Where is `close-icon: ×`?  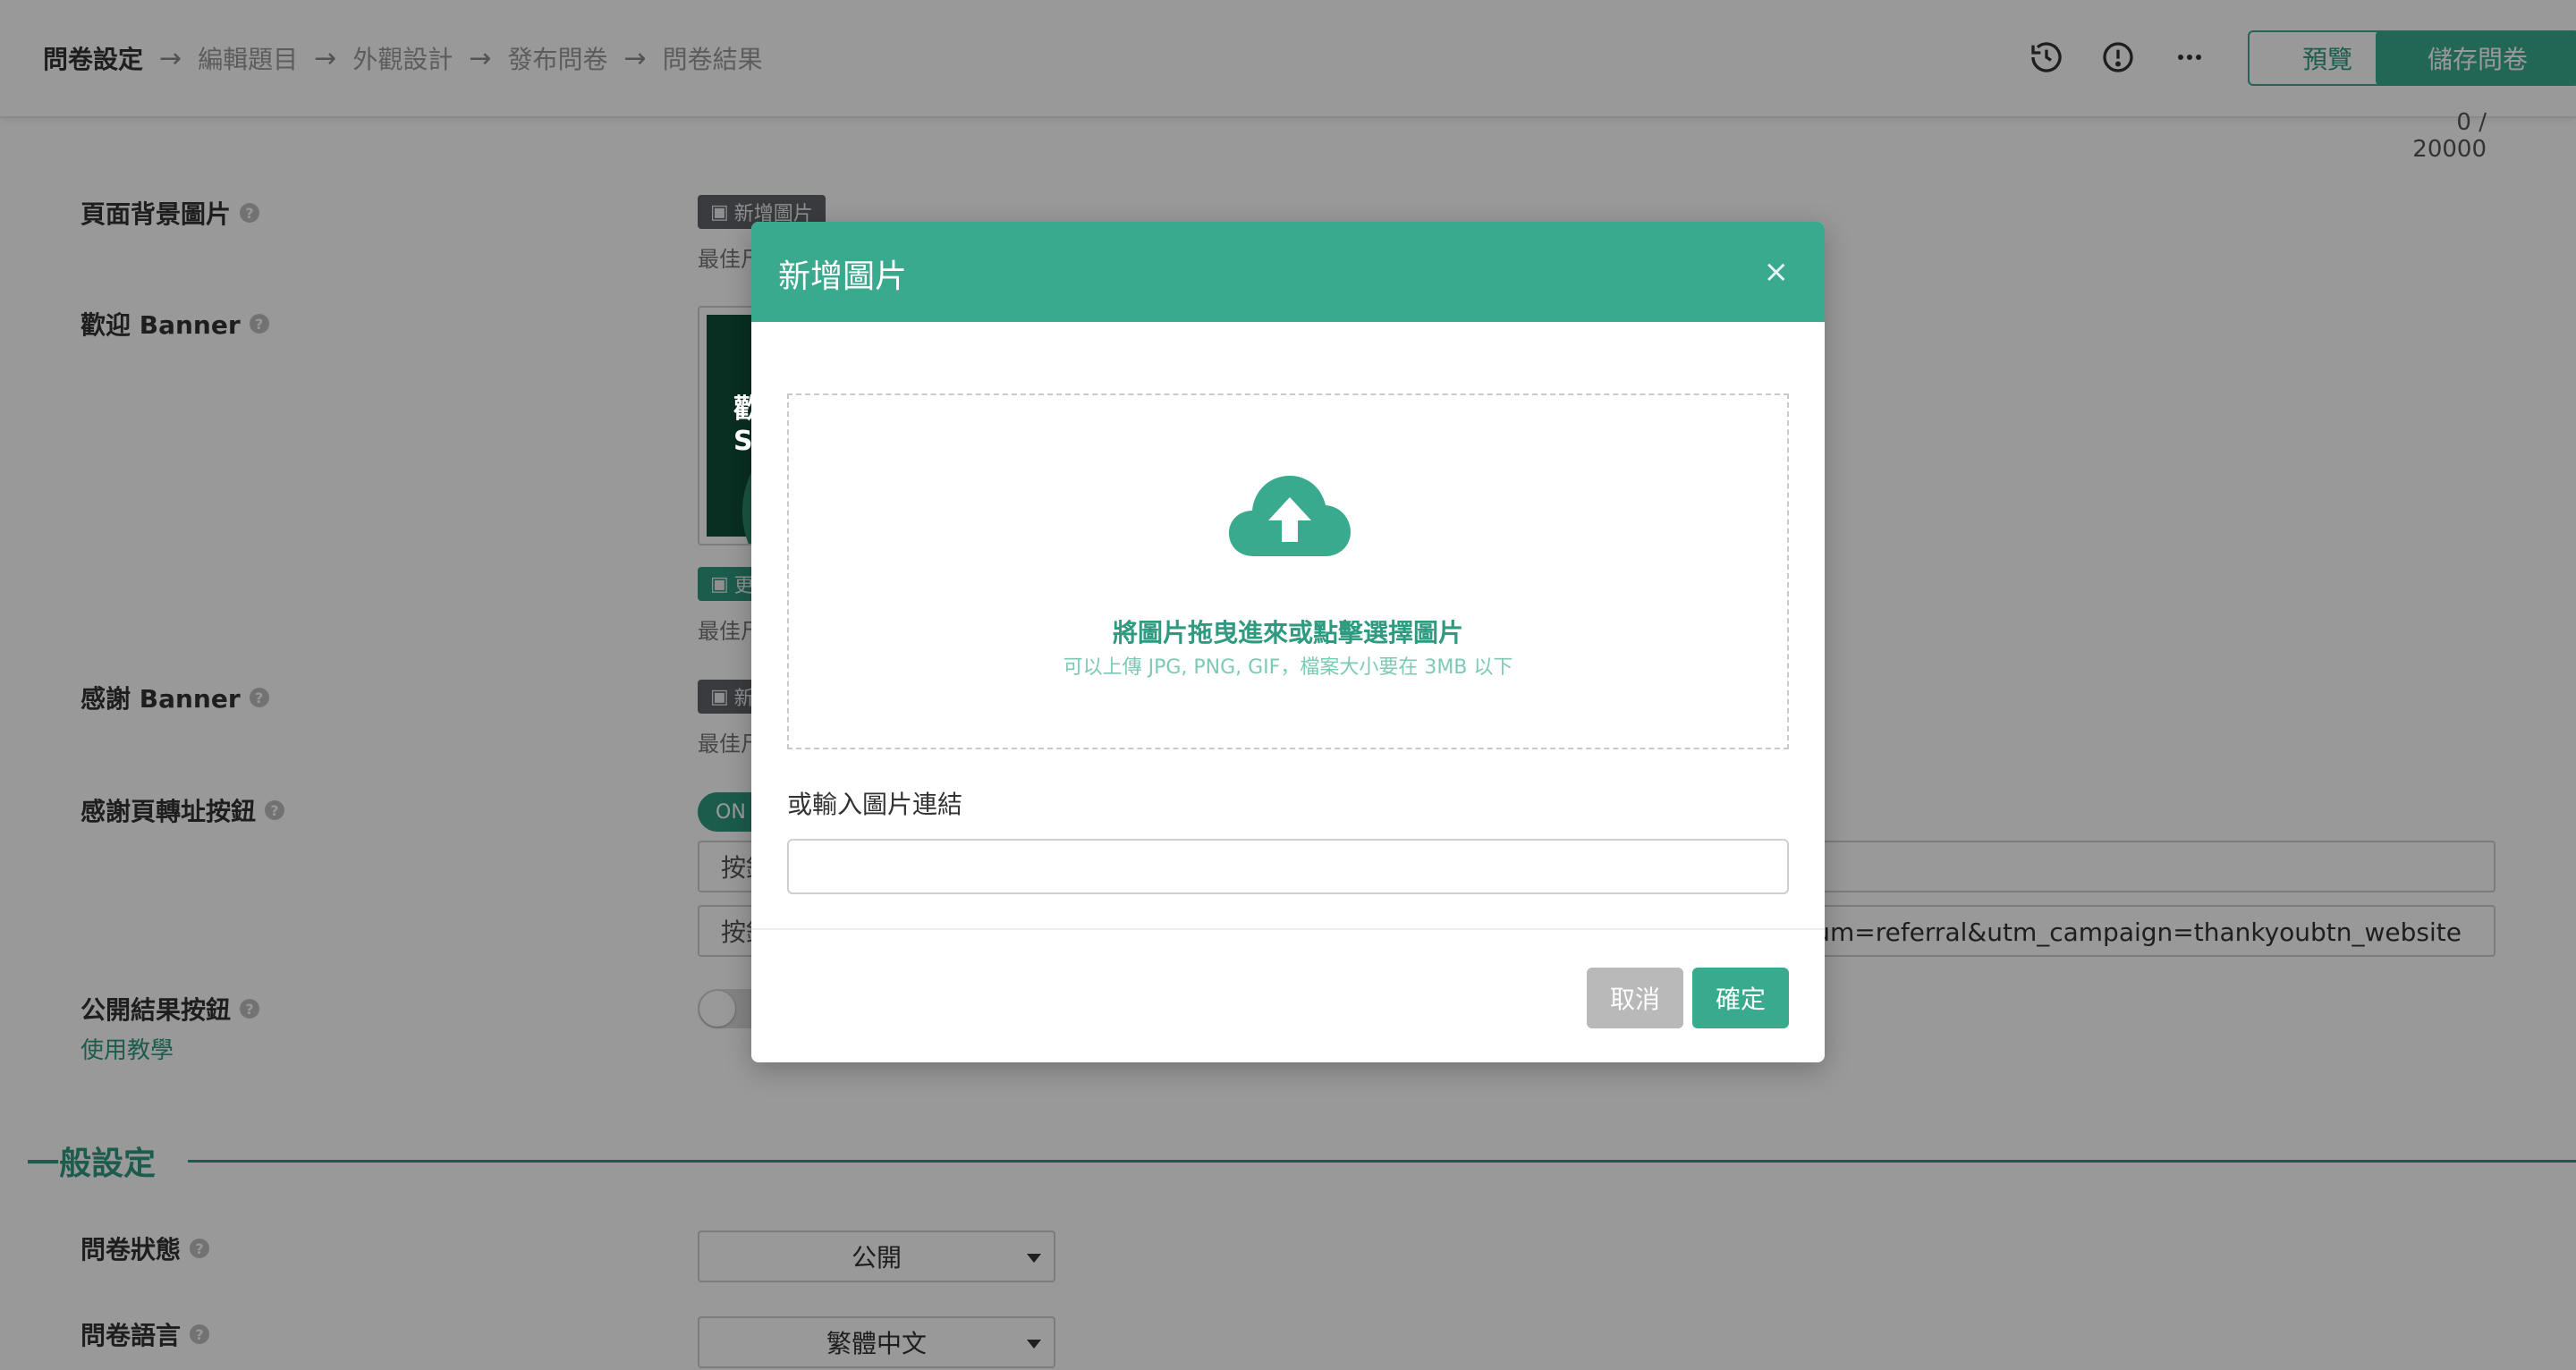 close-icon: × is located at coordinates (1777, 272).